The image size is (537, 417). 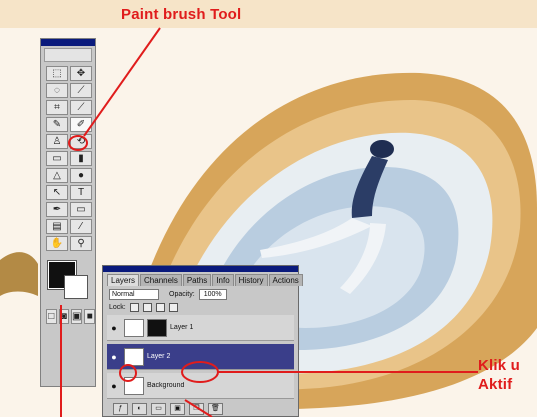 What do you see at coordinates (251, 280) in the screenshot?
I see `tab-history: History` at bounding box center [251, 280].